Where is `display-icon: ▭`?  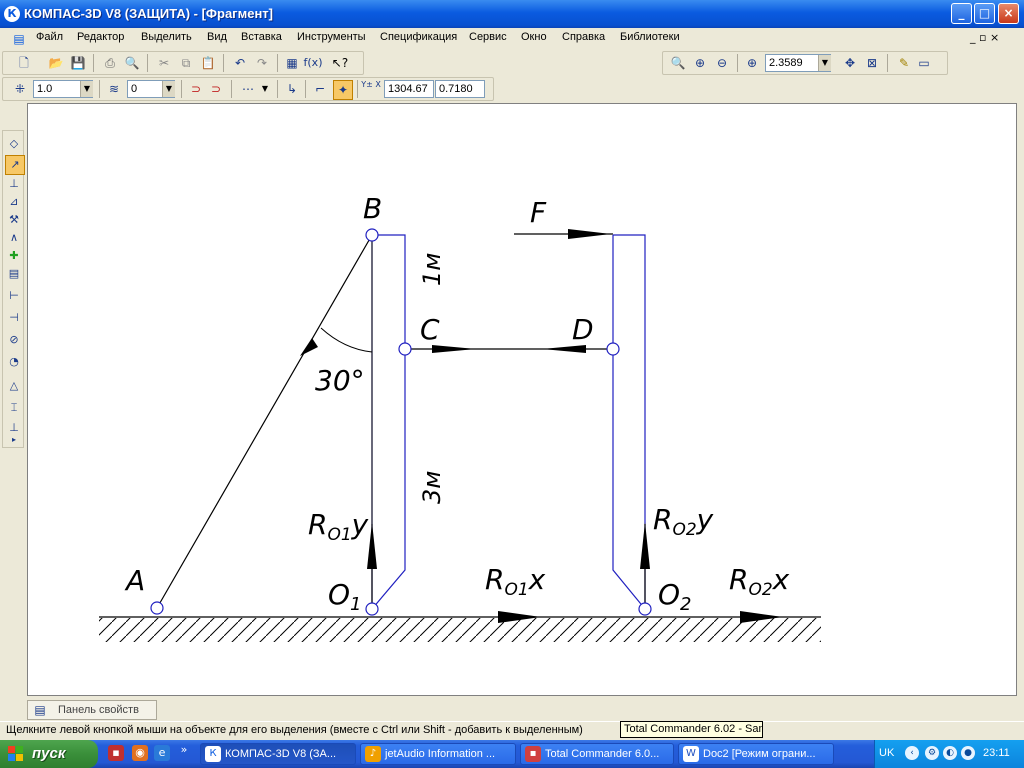
display-icon: ▭ is located at coordinates (924, 63).